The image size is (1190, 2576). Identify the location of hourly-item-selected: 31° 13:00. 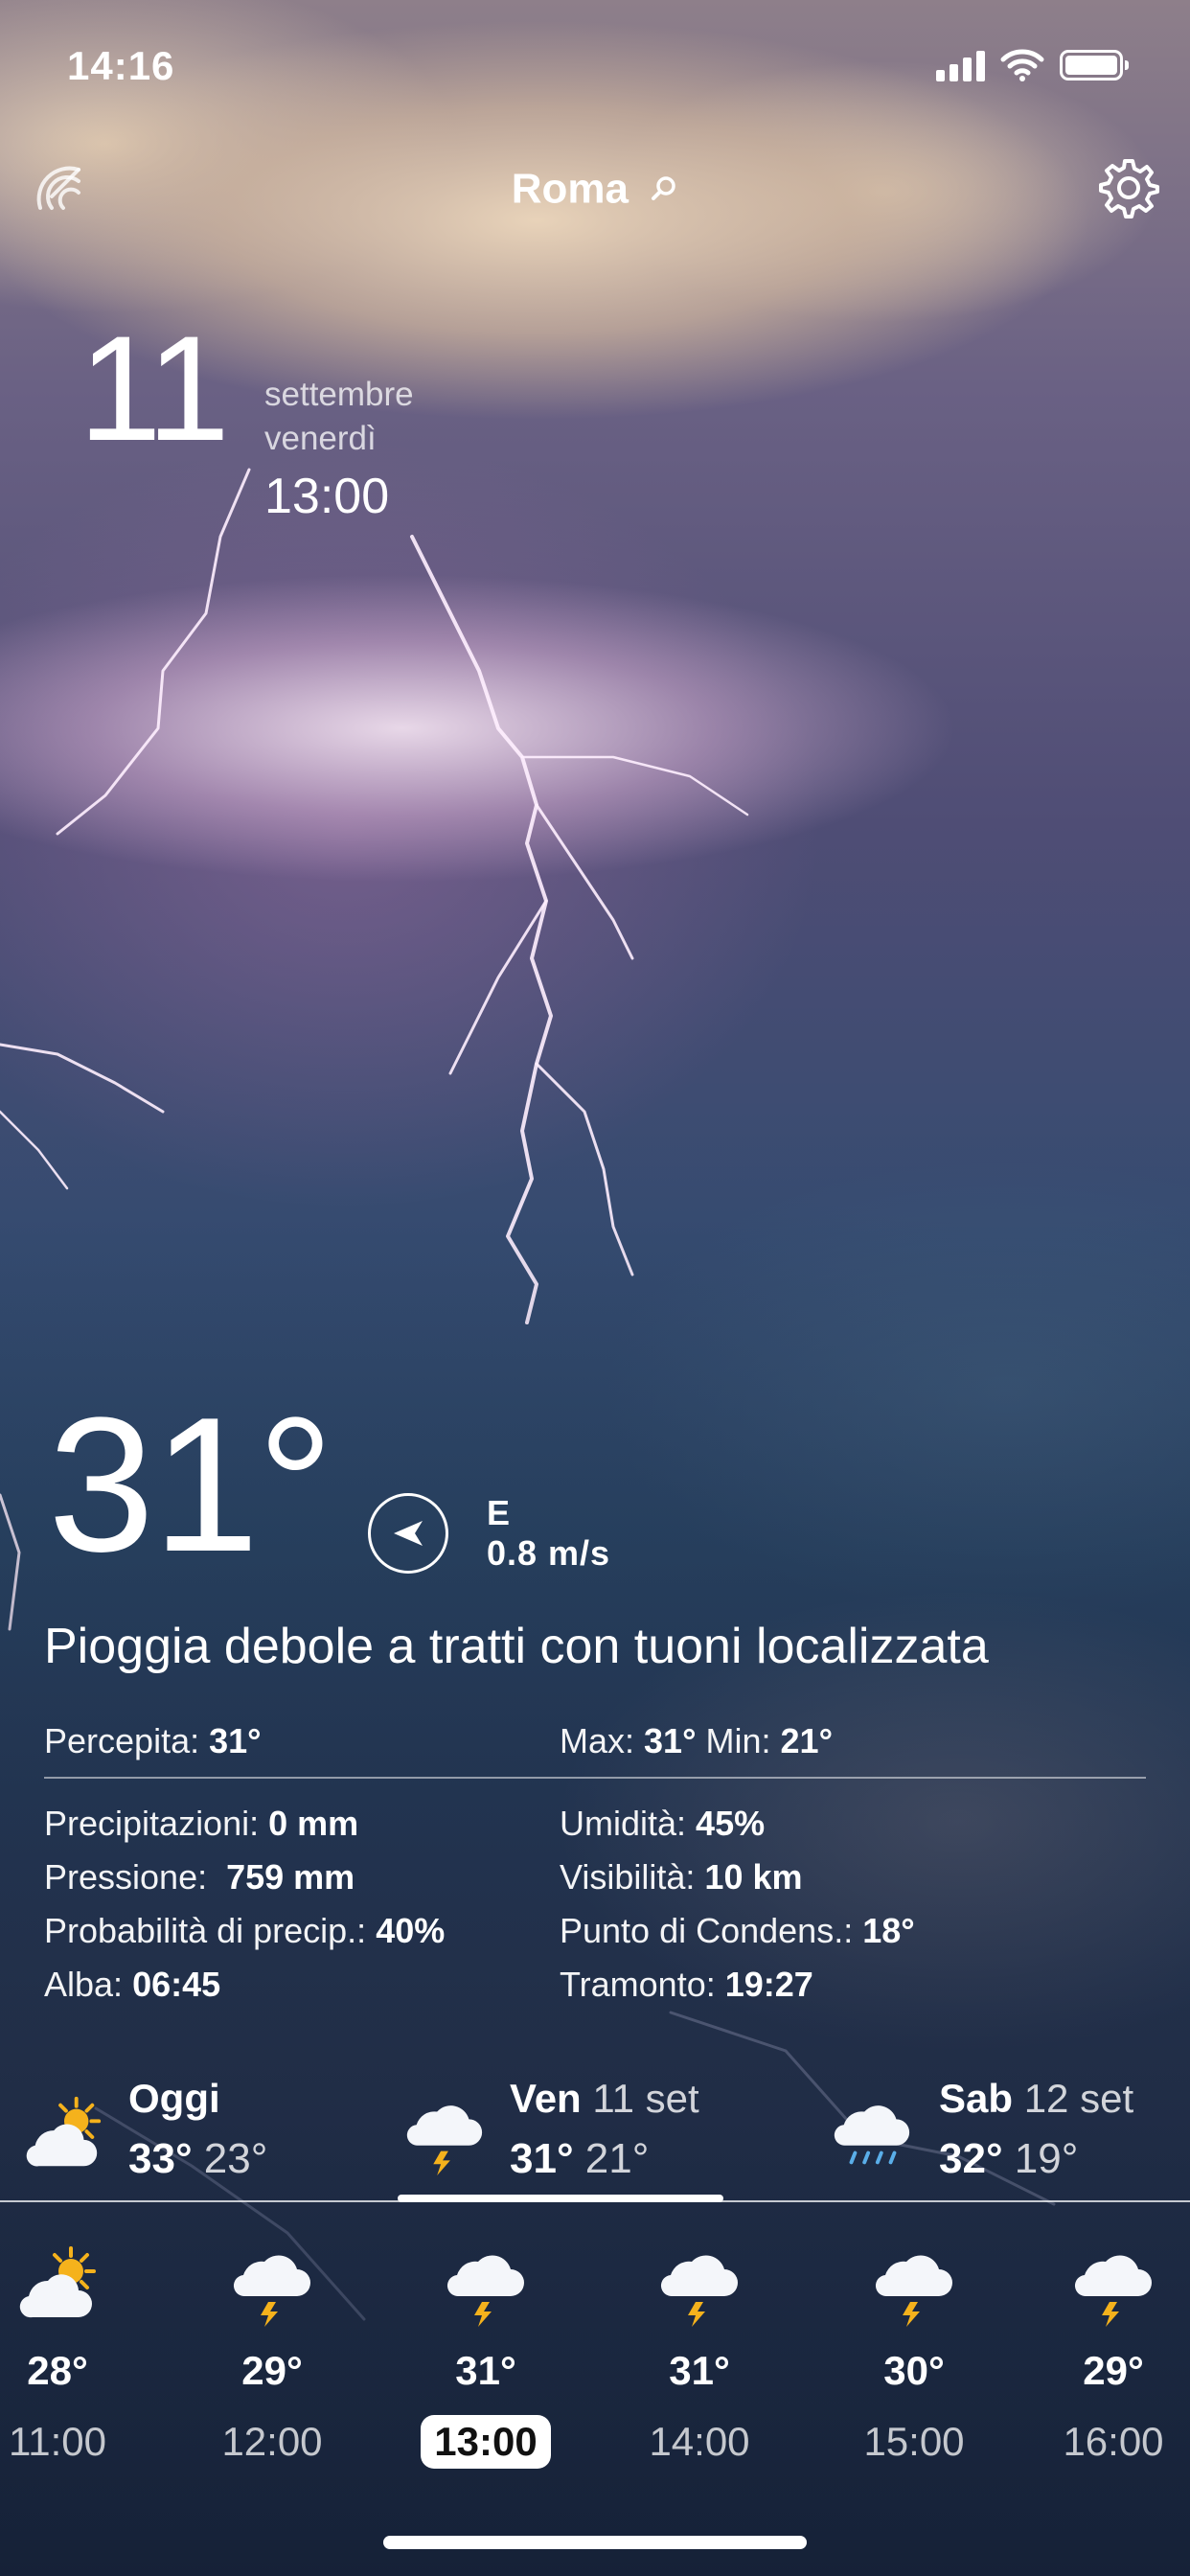
(486, 2355).